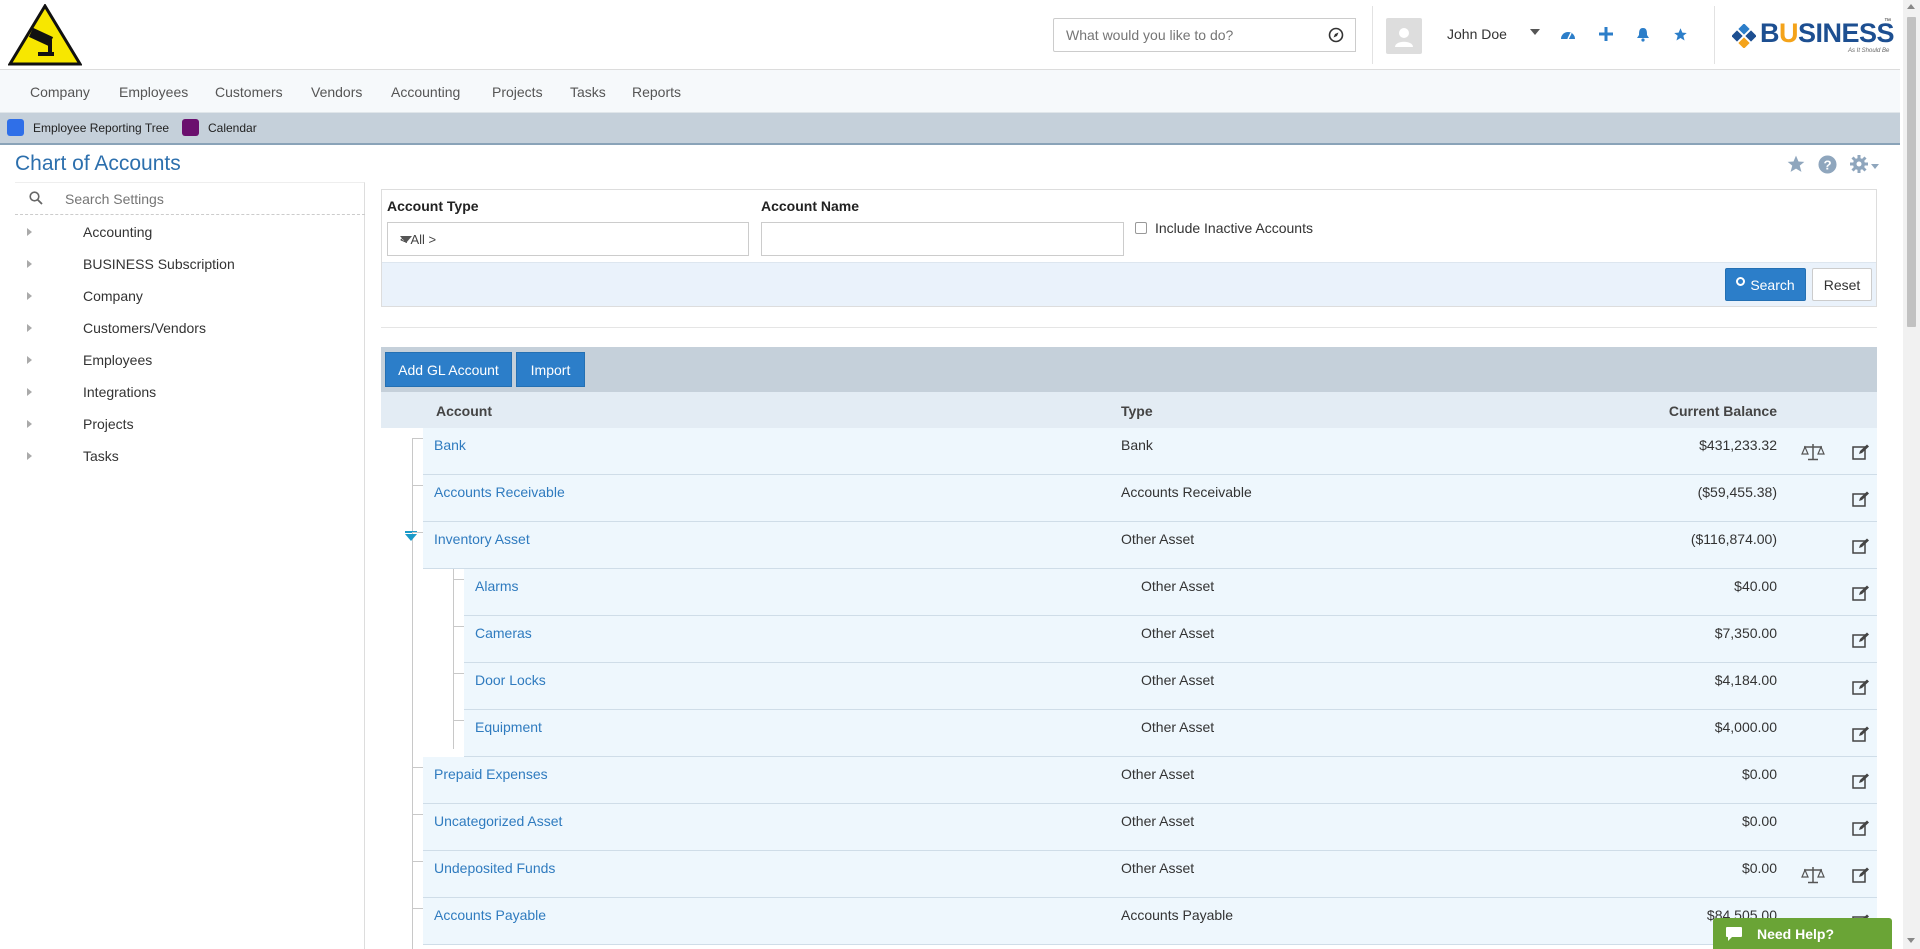 Image resolution: width=1920 pixels, height=949 pixels. What do you see at coordinates (1224, 228) in the screenshot?
I see `include-inactive-checkbox: Include Inactive Accounts` at bounding box center [1224, 228].